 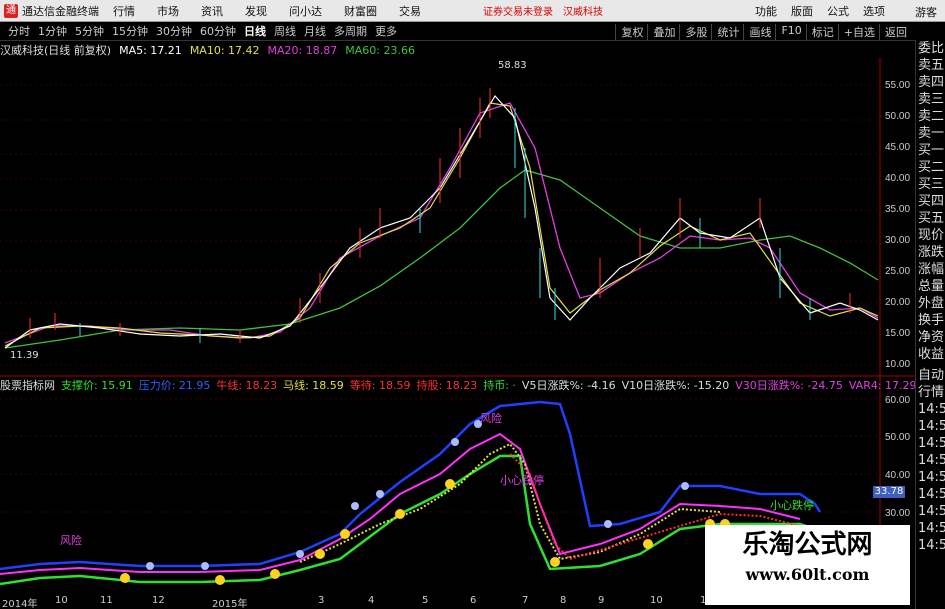 I want to click on app-title: 通达信金融终端, so click(x=60, y=11).